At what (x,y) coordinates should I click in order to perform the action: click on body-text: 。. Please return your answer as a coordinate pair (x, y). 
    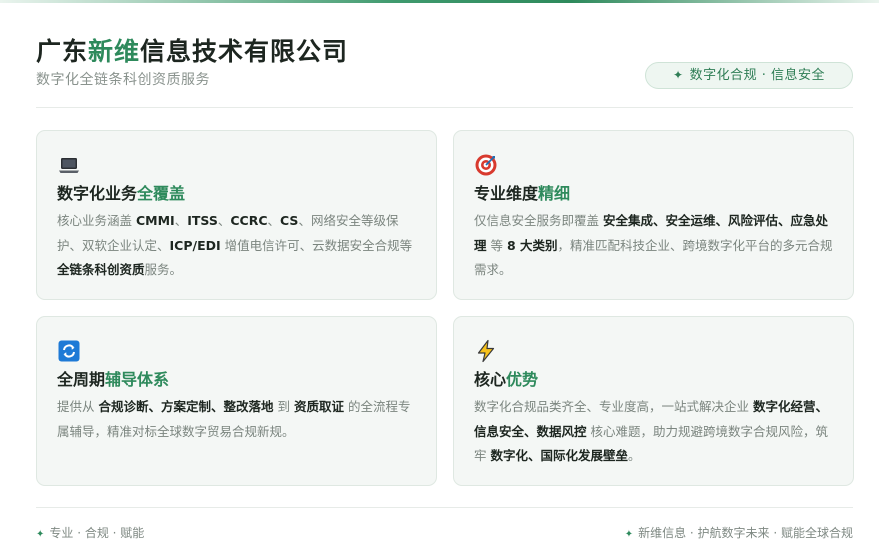
    Looking at the image, I should click on (634, 455).